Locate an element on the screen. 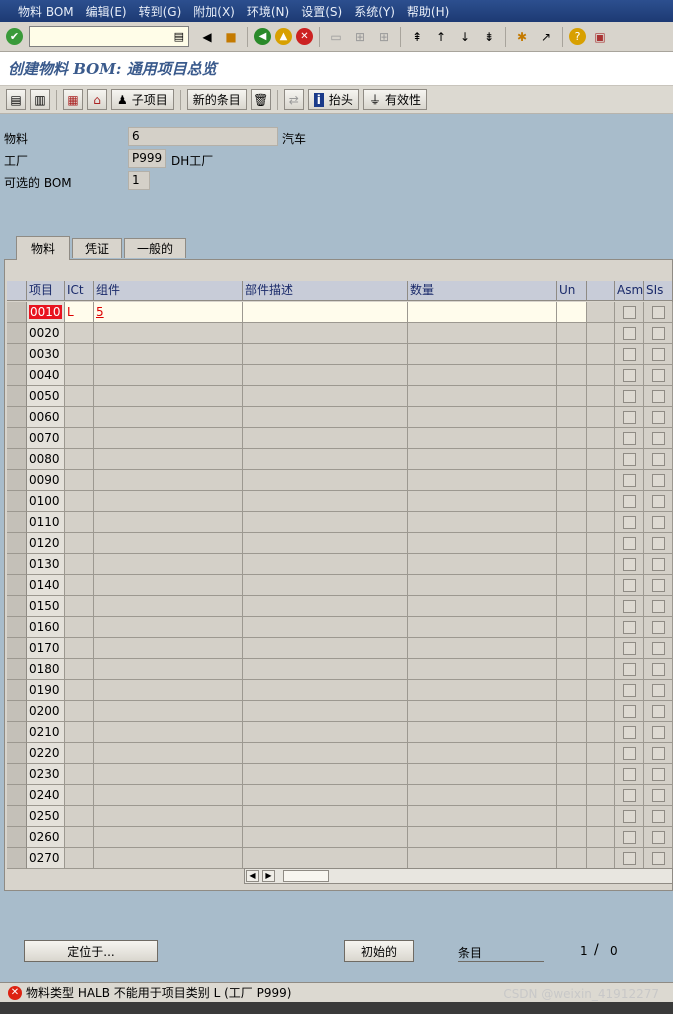 This screenshot has height=1014, width=673. item-cell: 0220 is located at coordinates (46, 753).